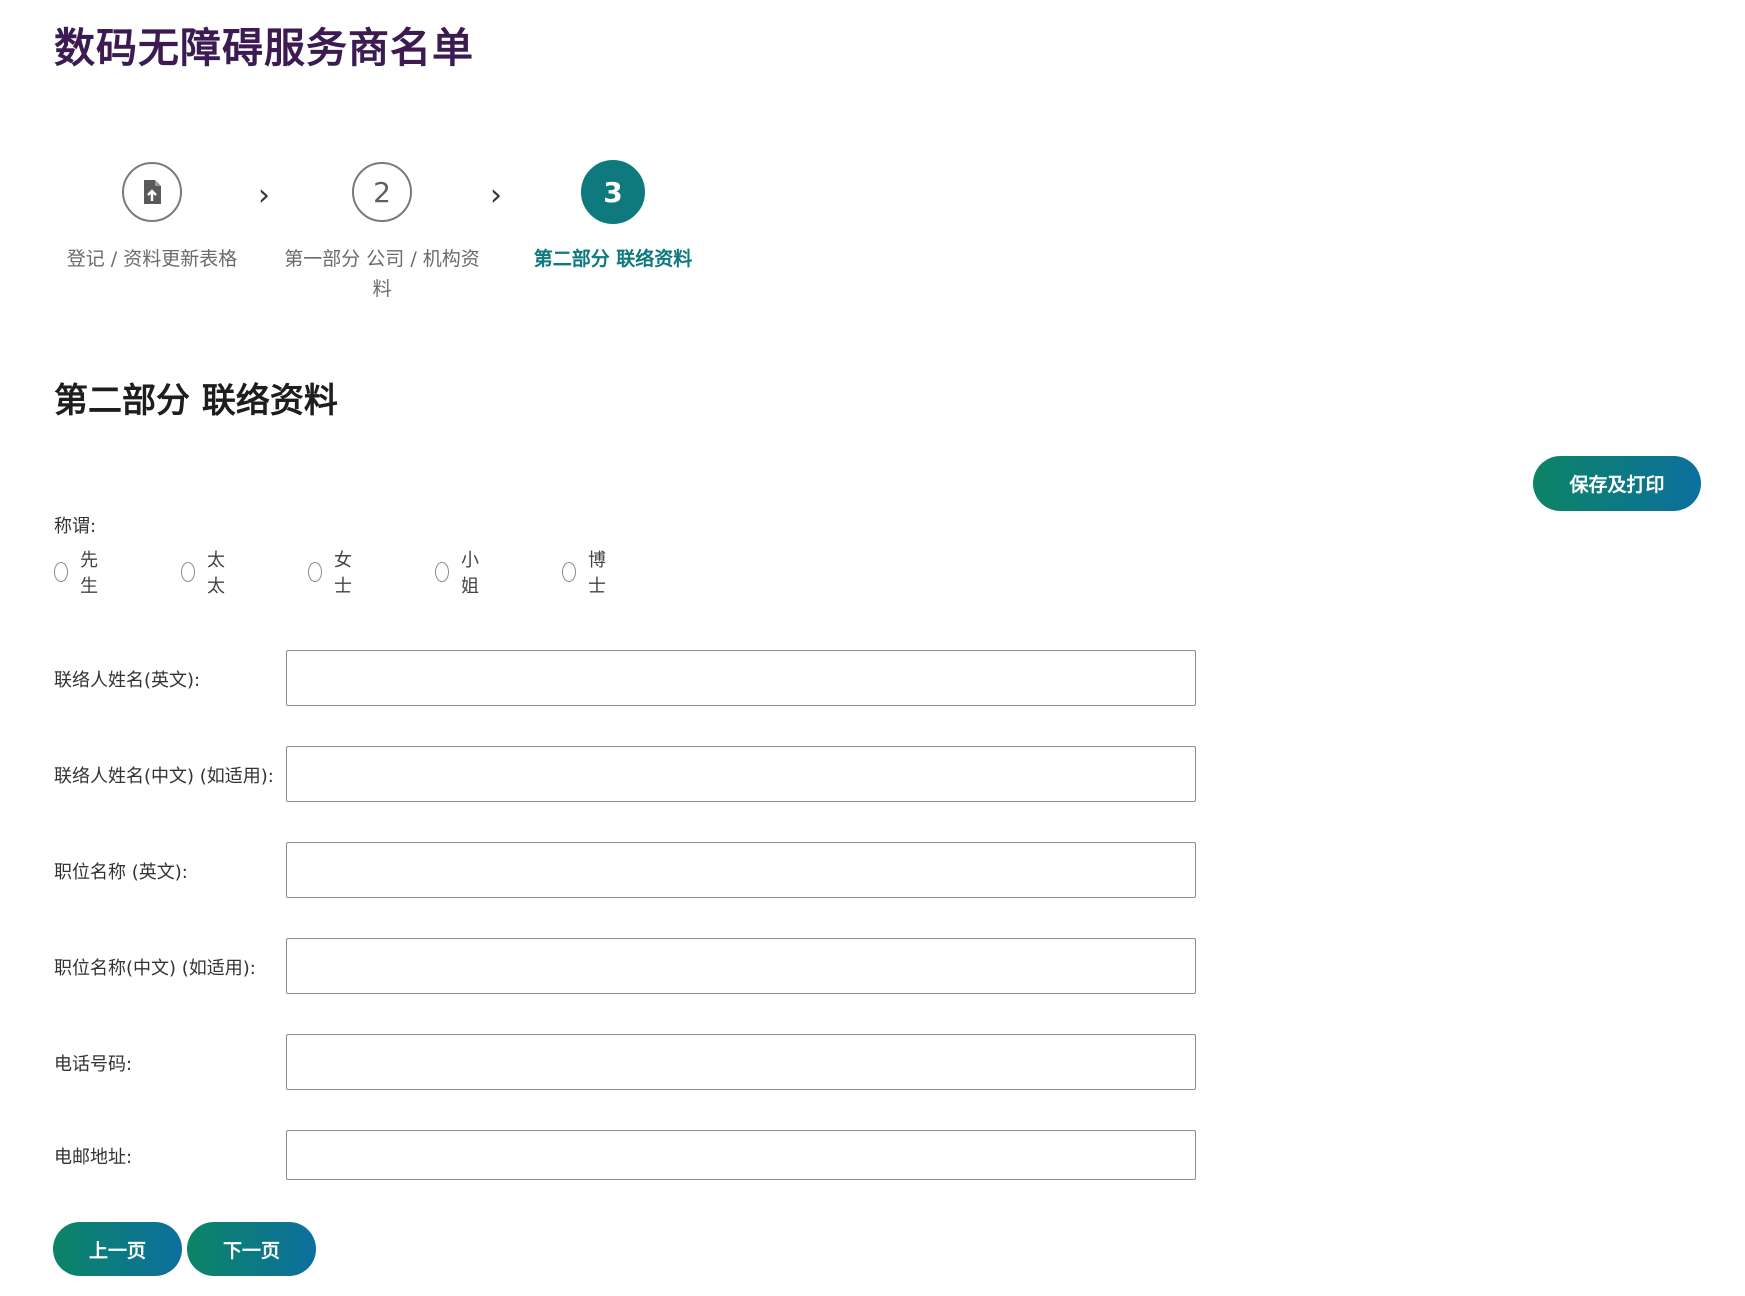  I want to click on next-page-button: 下一页, so click(251, 1249).